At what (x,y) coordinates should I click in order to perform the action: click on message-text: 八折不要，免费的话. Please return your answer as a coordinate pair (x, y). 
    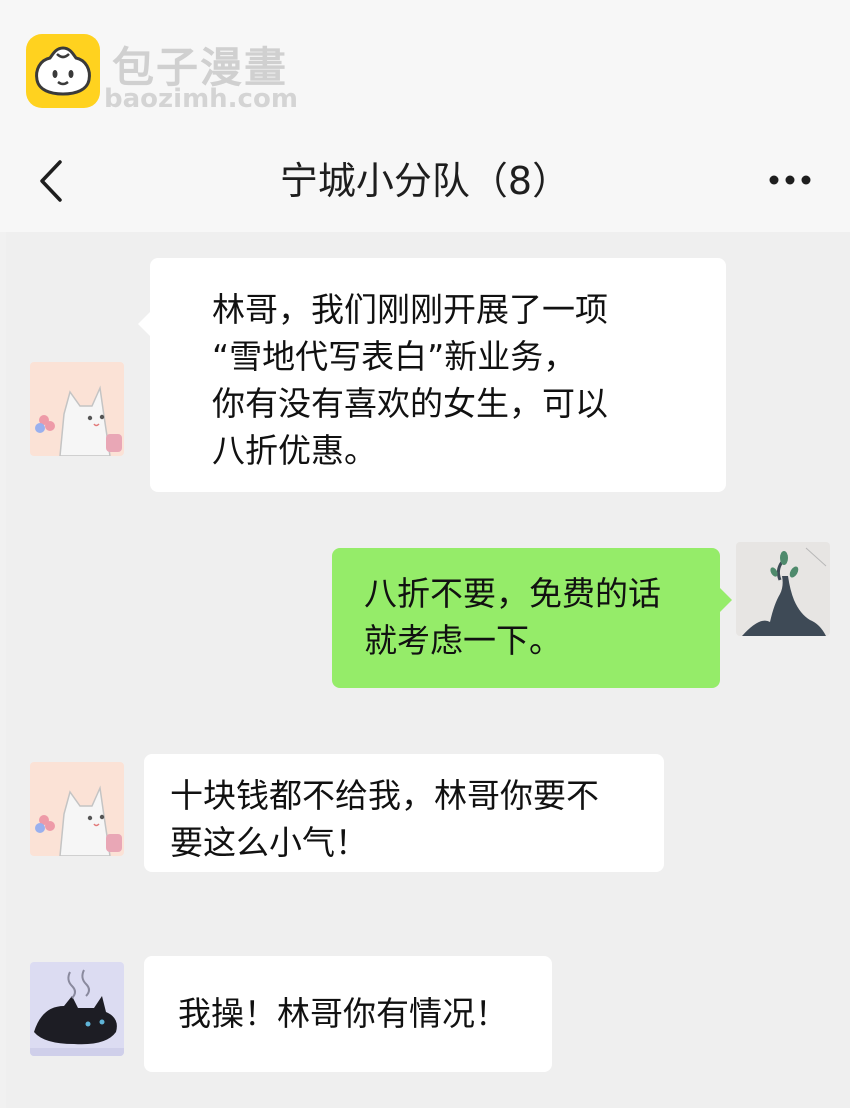
    Looking at the image, I should click on (512, 593).